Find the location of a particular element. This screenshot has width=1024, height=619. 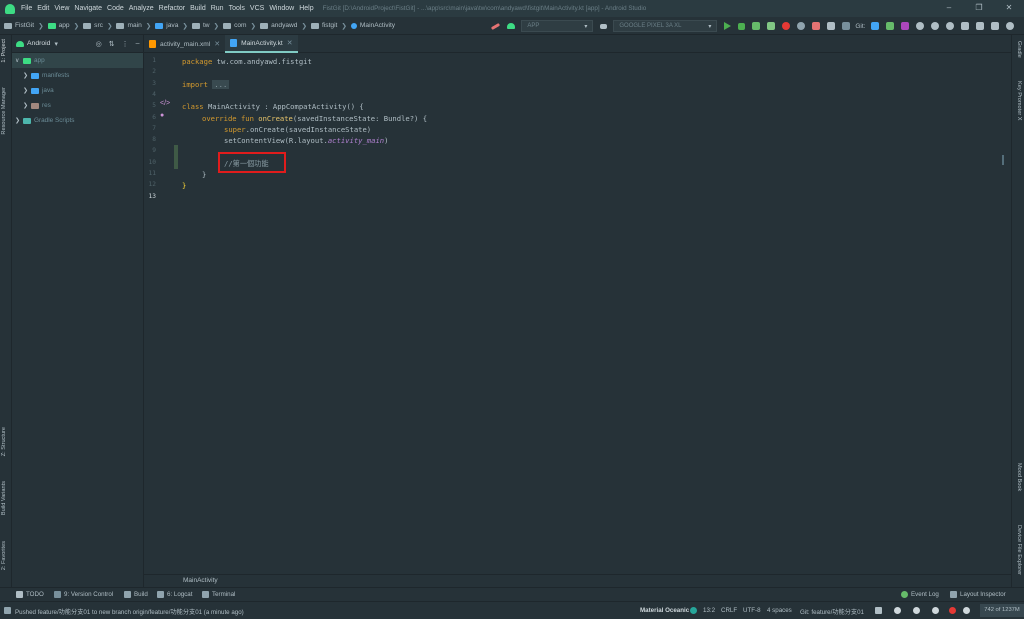

record-icon is located at coordinates (785, 26).